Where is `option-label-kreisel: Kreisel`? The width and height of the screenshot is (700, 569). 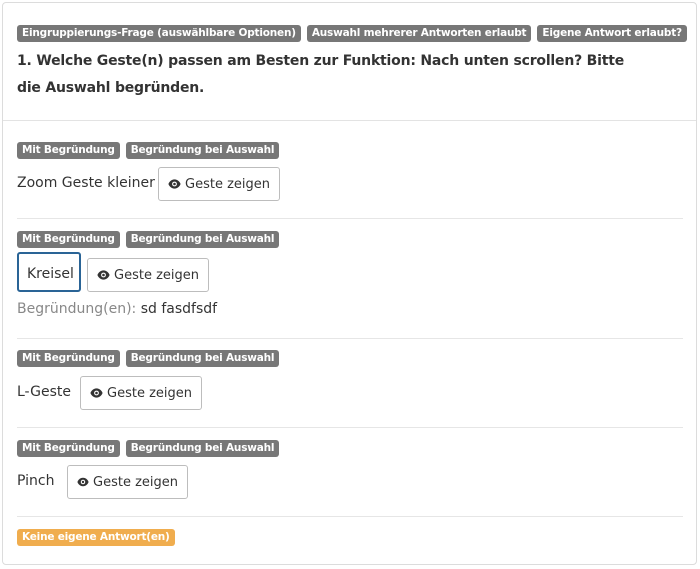
option-label-kreisel: Kreisel is located at coordinates (49, 272).